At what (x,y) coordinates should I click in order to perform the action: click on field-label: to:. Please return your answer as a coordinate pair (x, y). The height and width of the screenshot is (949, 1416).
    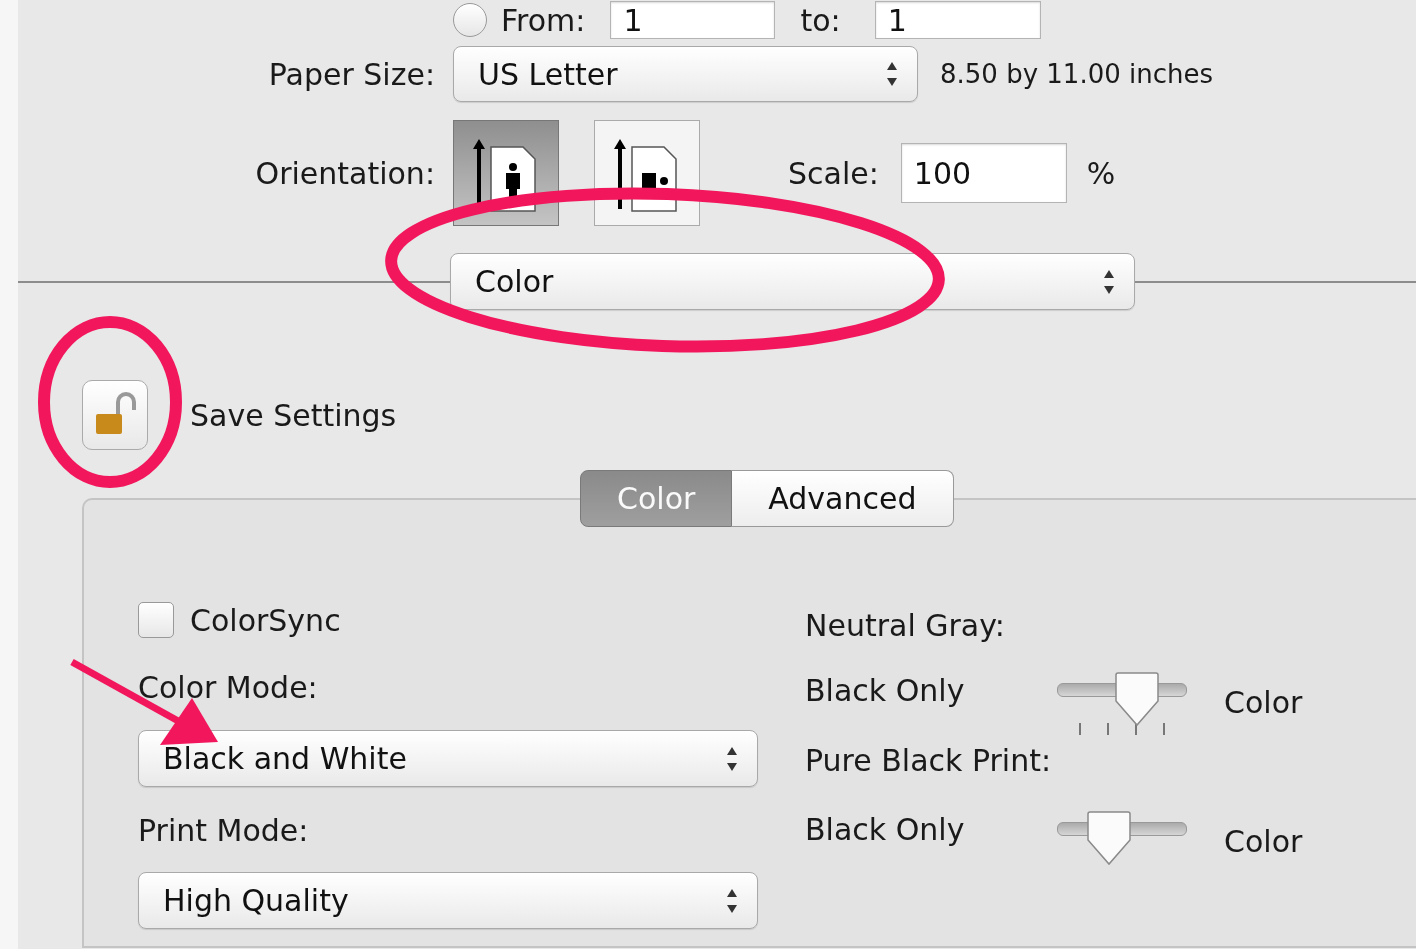
    Looking at the image, I should click on (820, 20).